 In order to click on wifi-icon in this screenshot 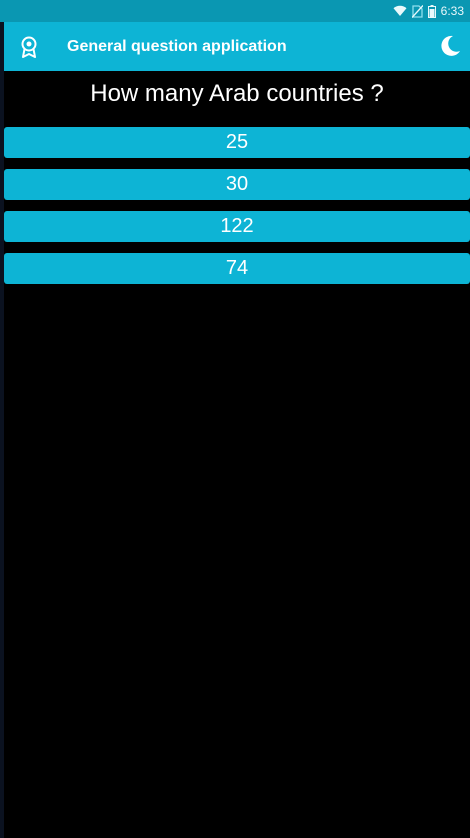, I will do `click(400, 11)`.